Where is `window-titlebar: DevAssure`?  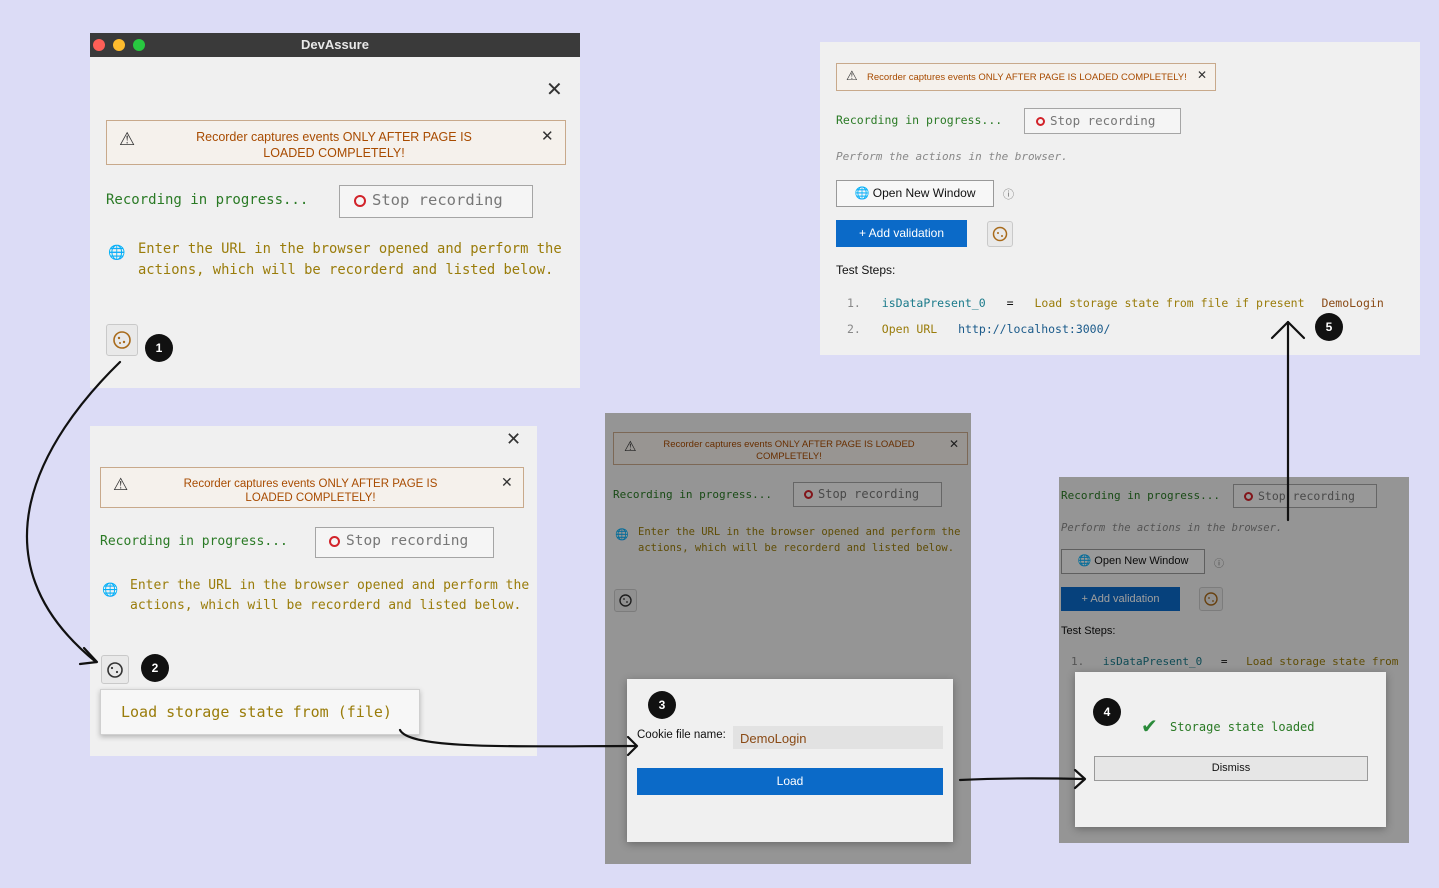 window-titlebar: DevAssure is located at coordinates (335, 45).